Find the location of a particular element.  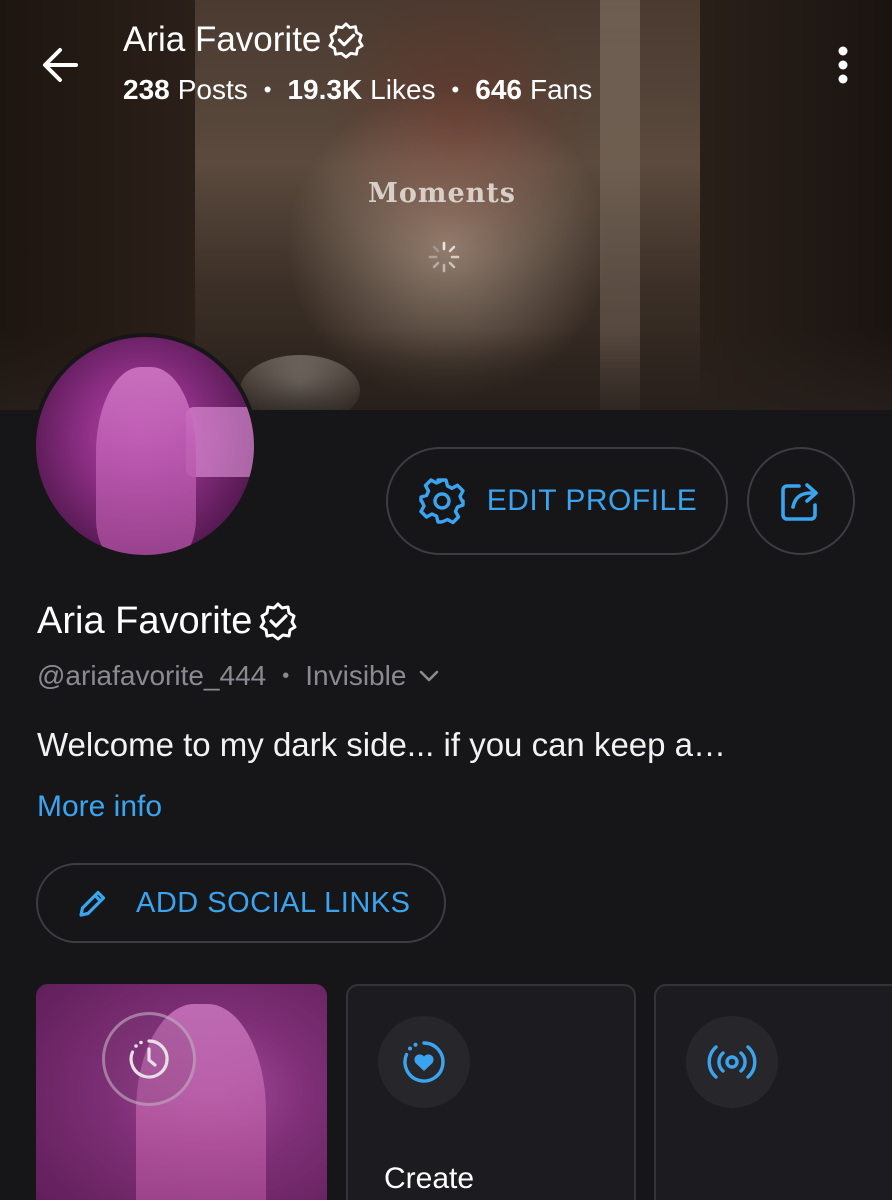

edit-profile-button: EDIT PROFILE is located at coordinates (557, 501).